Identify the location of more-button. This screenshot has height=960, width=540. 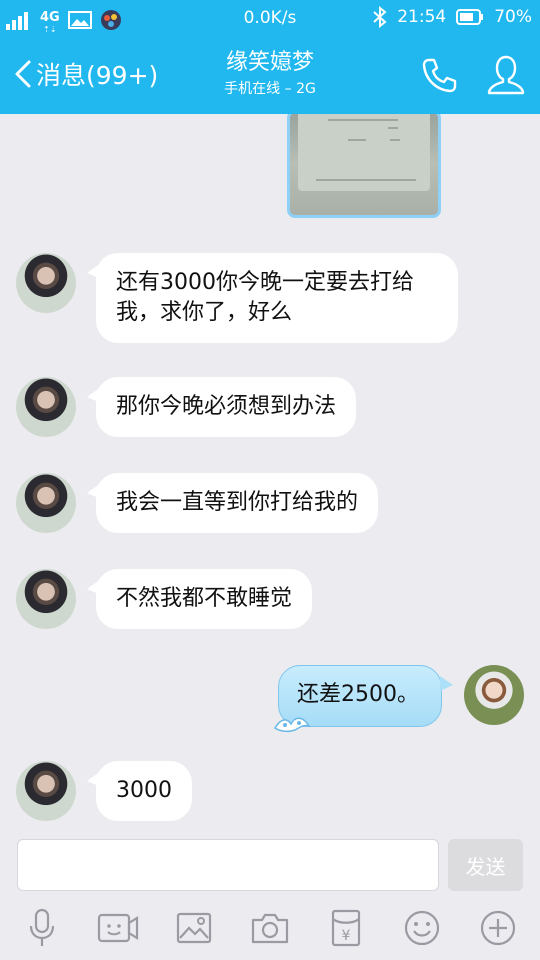
(498, 928).